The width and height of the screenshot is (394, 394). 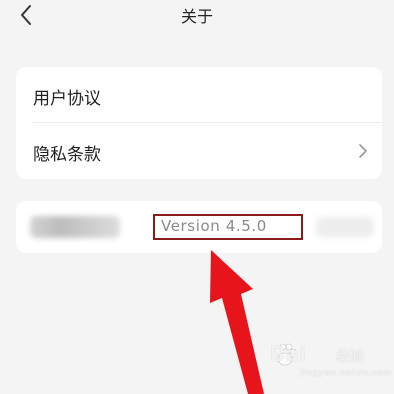 I want to click on paw-icon, so click(x=285, y=354).